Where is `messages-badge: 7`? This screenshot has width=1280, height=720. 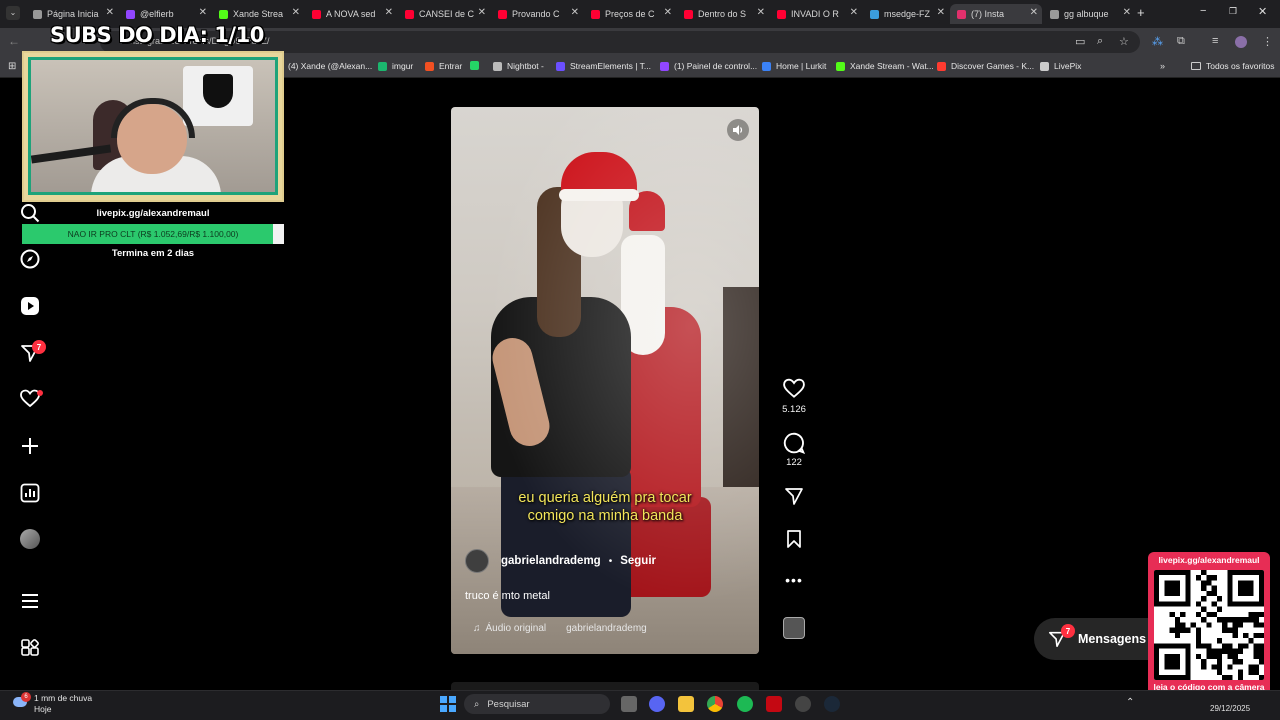 messages-badge: 7 is located at coordinates (1068, 631).